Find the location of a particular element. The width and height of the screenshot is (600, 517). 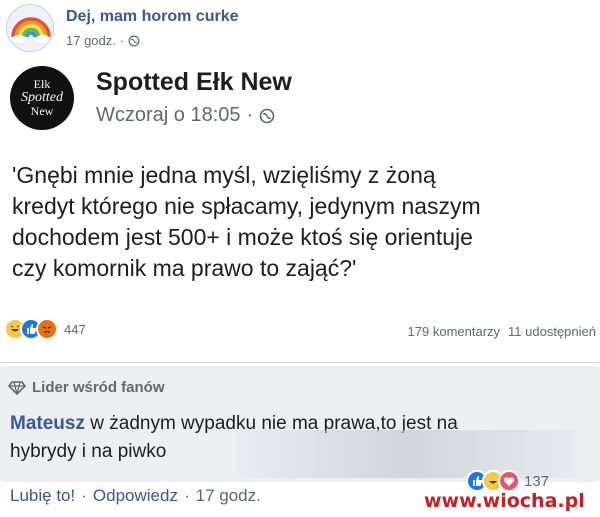

reply-button: Odpowiedz is located at coordinates (135, 496).